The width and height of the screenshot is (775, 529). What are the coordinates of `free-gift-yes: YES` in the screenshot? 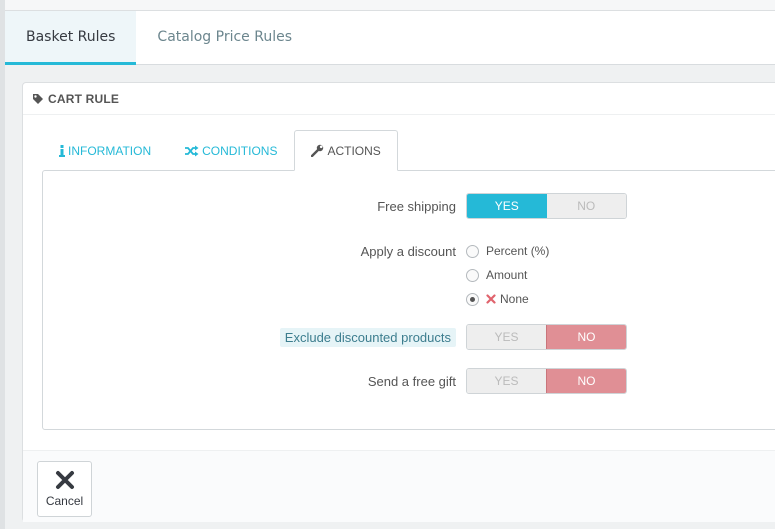 It's located at (506, 381).